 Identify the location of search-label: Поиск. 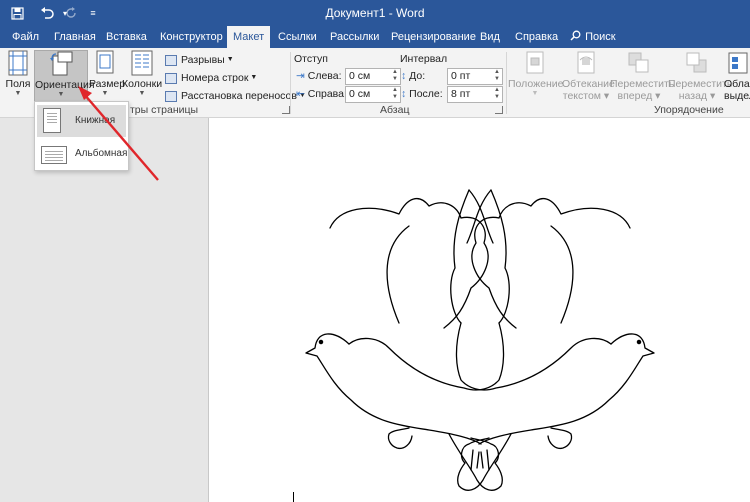
(600, 37).